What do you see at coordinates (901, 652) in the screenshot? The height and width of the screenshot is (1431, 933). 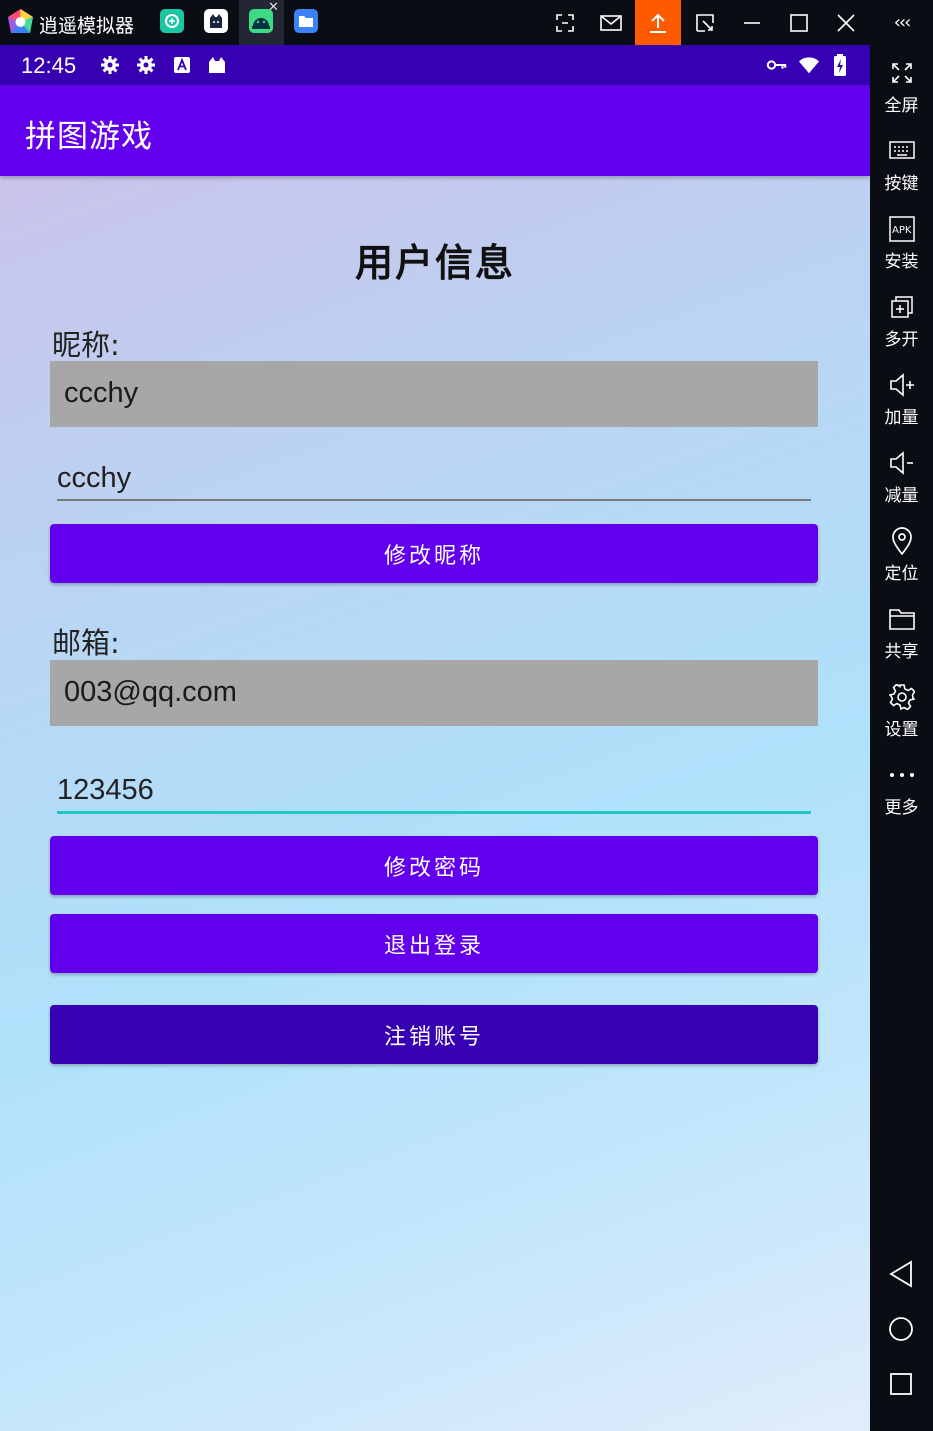 I see `sidebar-label: 共享` at bounding box center [901, 652].